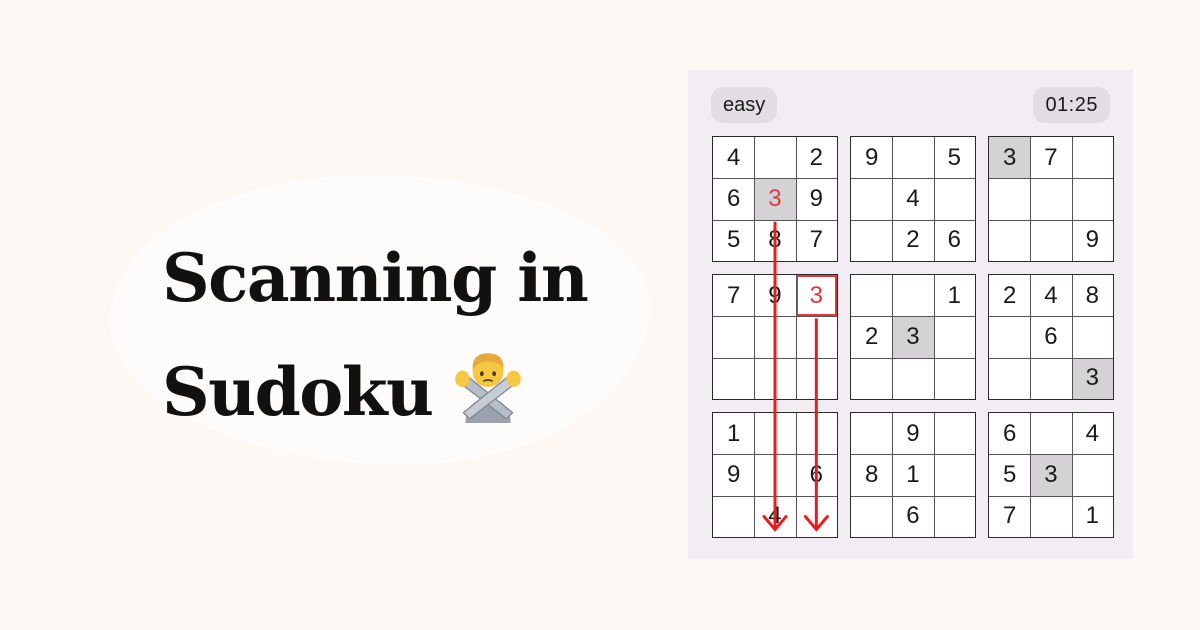 Image resolution: width=1200 pixels, height=630 pixels. What do you see at coordinates (375, 278) in the screenshot?
I see `headline-line-1: Scanning in` at bounding box center [375, 278].